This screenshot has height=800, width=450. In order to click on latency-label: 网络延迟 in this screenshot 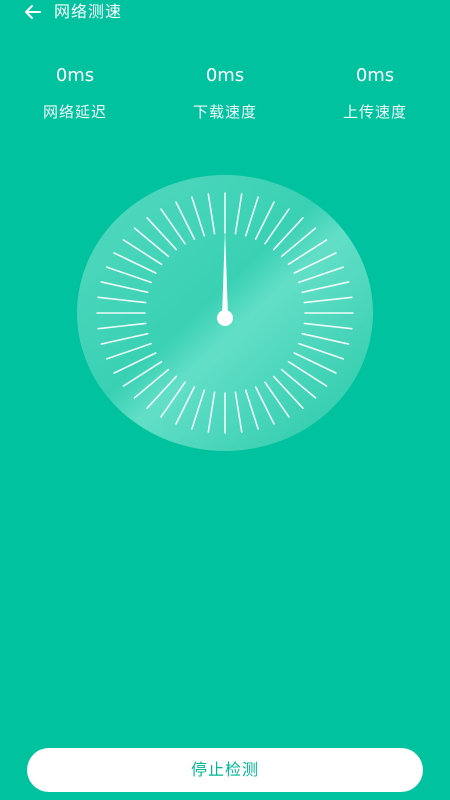, I will do `click(74, 112)`.